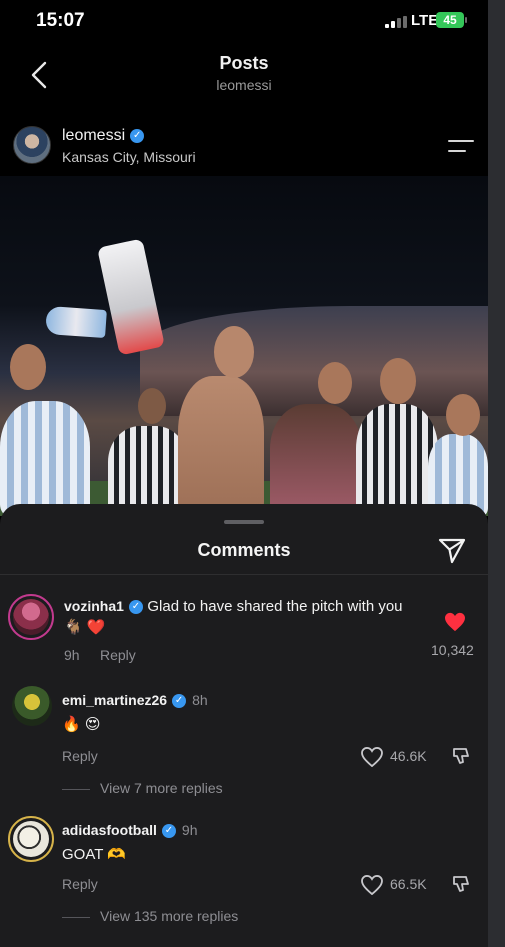 This screenshot has width=505, height=947. What do you see at coordinates (169, 916) in the screenshot?
I see `view-replies-label: View 135 more replies` at bounding box center [169, 916].